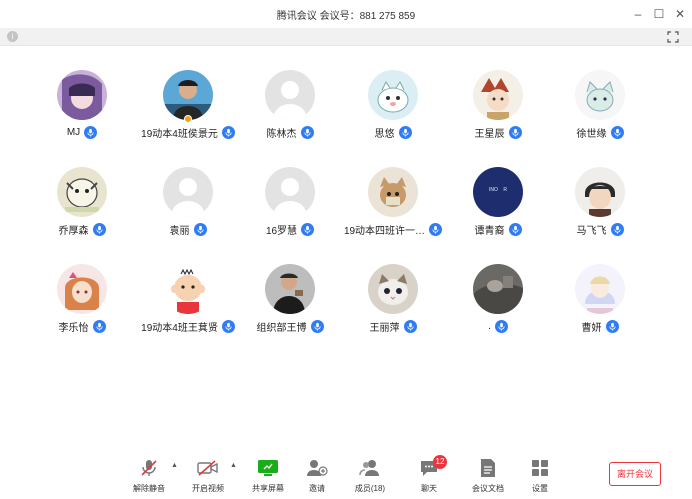 Image resolution: width=692 pixels, height=499 pixels. Describe the element at coordinates (440, 462) in the screenshot. I see `unread-badge: 12` at that location.